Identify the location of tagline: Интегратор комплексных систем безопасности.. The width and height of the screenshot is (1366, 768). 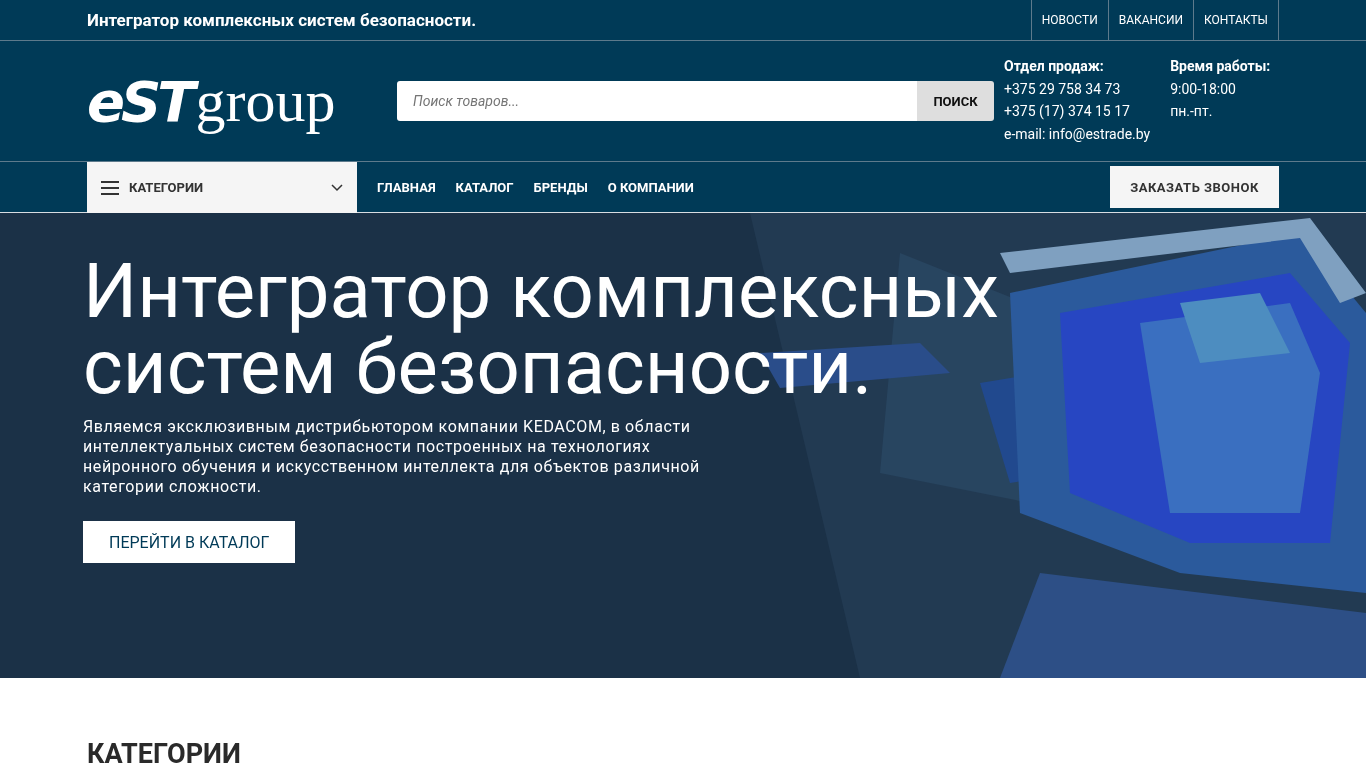
(282, 20).